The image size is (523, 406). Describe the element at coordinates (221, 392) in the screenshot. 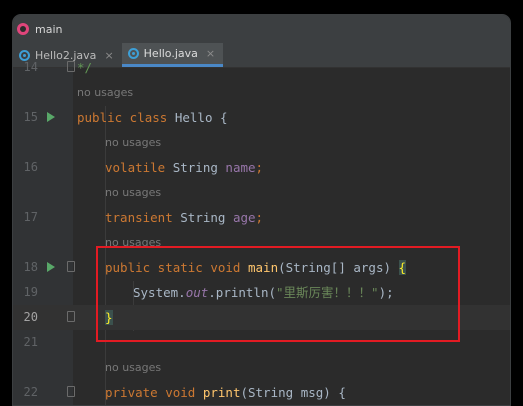

I see `method-name: print` at that location.